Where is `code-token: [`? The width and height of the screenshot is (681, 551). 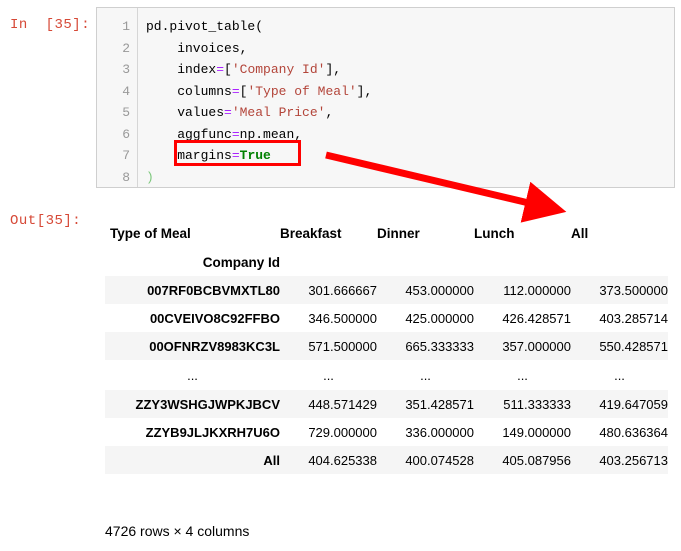
code-token: [ is located at coordinates (228, 69).